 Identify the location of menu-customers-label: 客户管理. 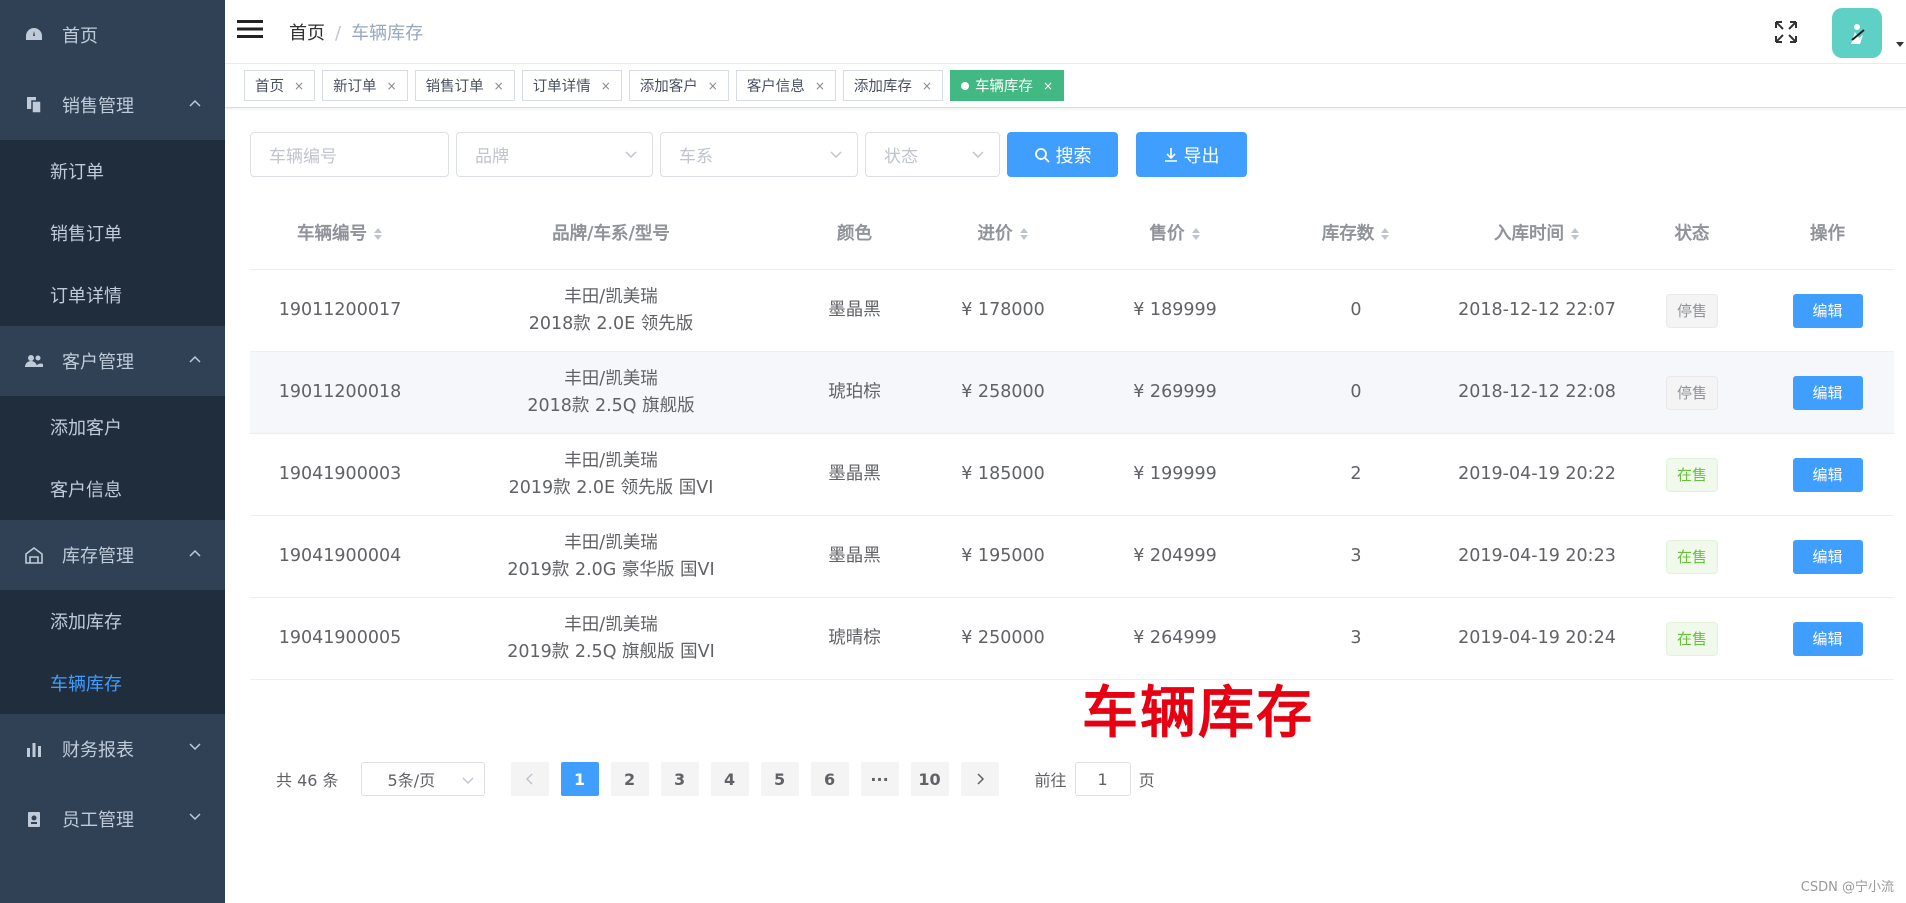
(98, 362).